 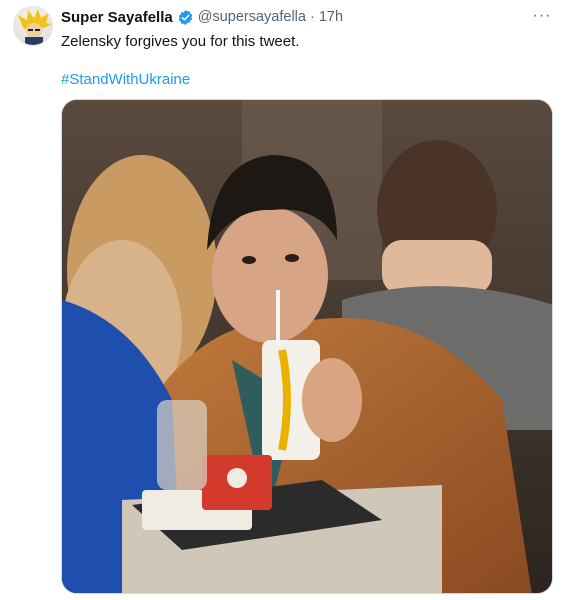 I want to click on timestamp: 17h, so click(x=331, y=17).